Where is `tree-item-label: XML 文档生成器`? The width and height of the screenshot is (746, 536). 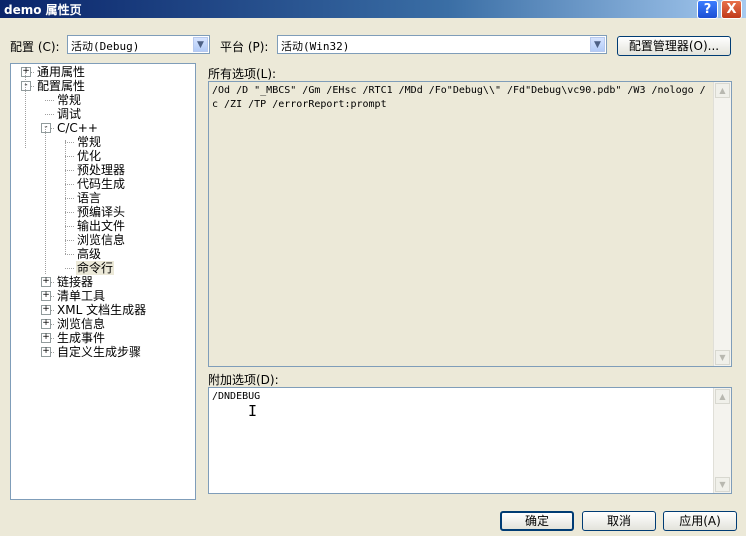
tree-item-label: XML 文档生成器 is located at coordinates (102, 310).